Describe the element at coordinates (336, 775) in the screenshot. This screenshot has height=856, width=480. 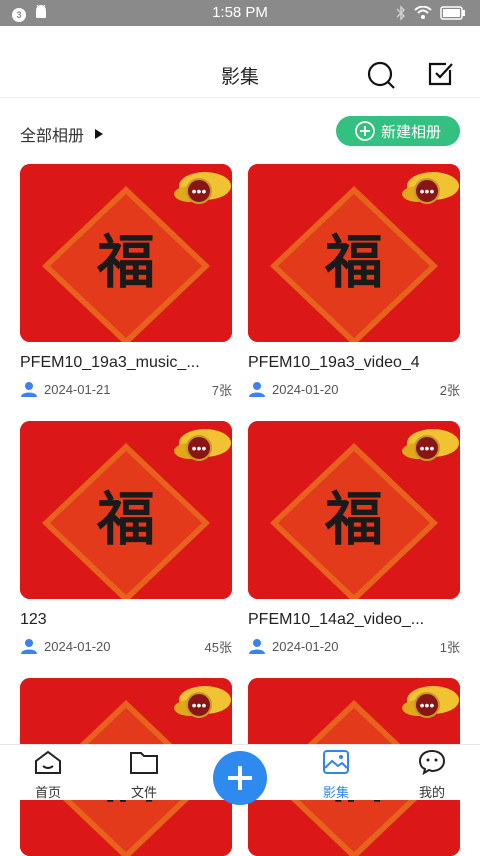
I see `tab-albums: 影集` at that location.